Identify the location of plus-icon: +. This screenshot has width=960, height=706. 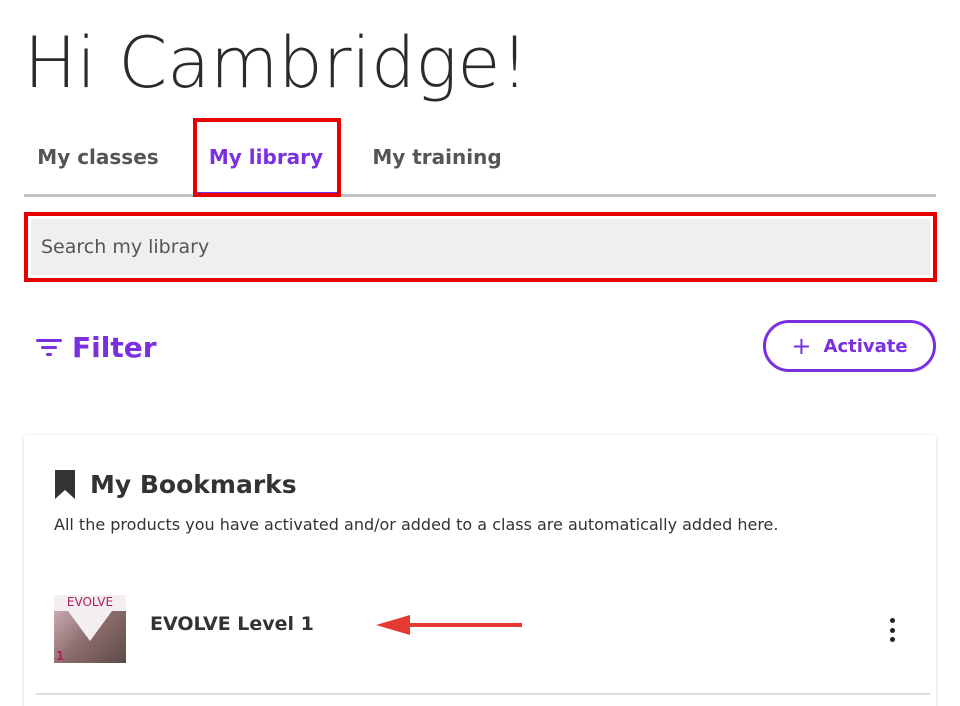
(801, 346).